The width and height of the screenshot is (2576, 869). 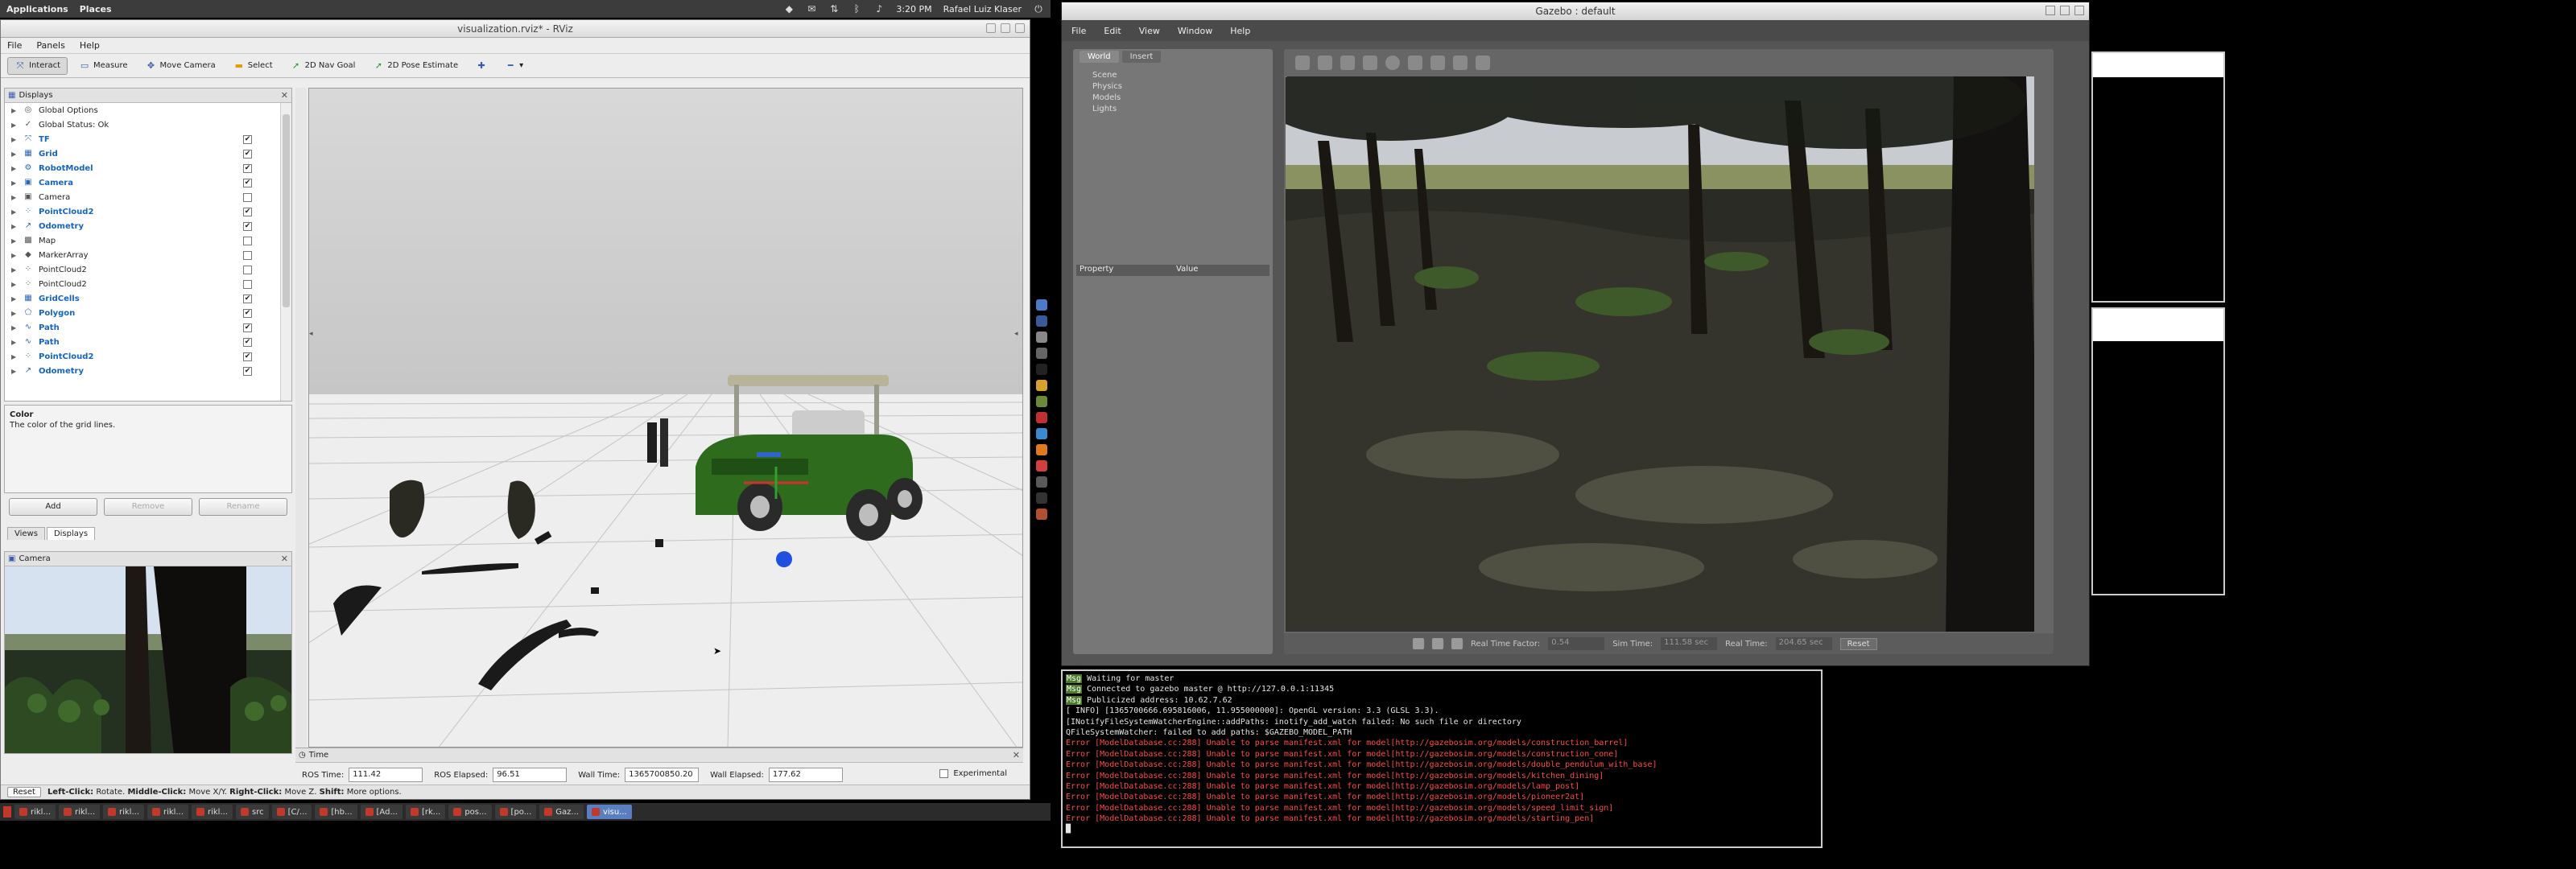 What do you see at coordinates (142, 298) in the screenshot?
I see `display-item: ▶ ▦ GridCells ✔` at bounding box center [142, 298].